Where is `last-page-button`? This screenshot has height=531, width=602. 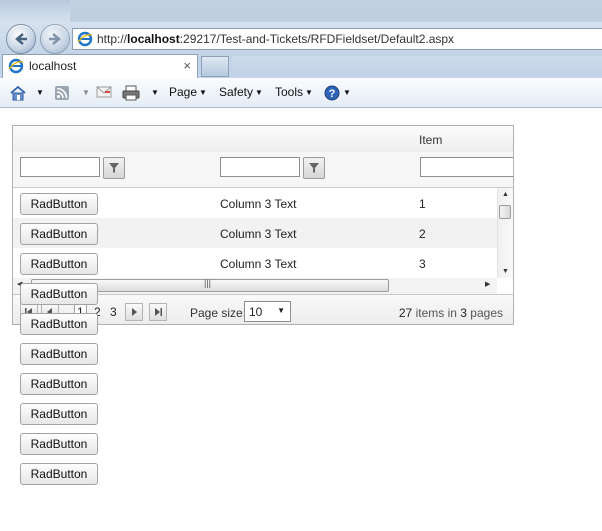 last-page-button is located at coordinates (158, 312).